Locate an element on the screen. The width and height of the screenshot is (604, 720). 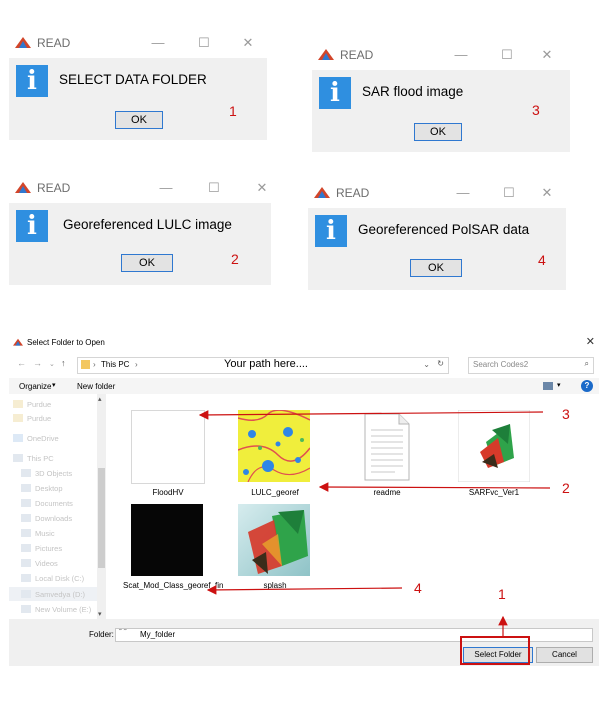
annotation-label-2: 2 is located at coordinates (566, 488).